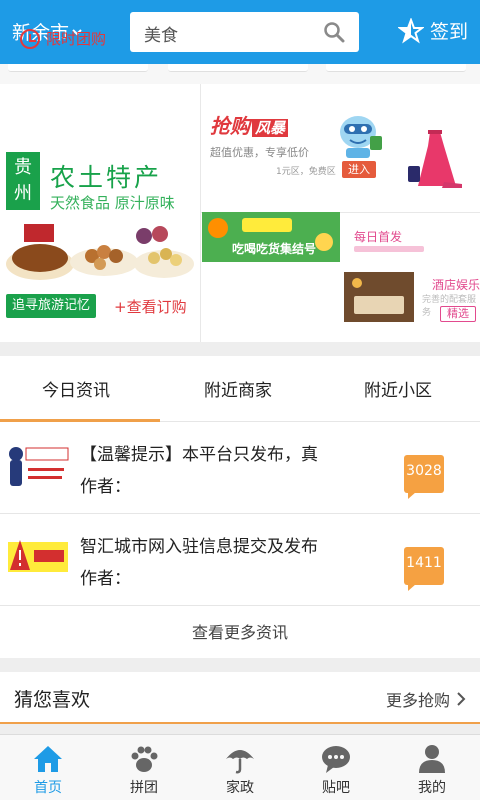  I want to click on star-checkin-icon, so click(410, 30).